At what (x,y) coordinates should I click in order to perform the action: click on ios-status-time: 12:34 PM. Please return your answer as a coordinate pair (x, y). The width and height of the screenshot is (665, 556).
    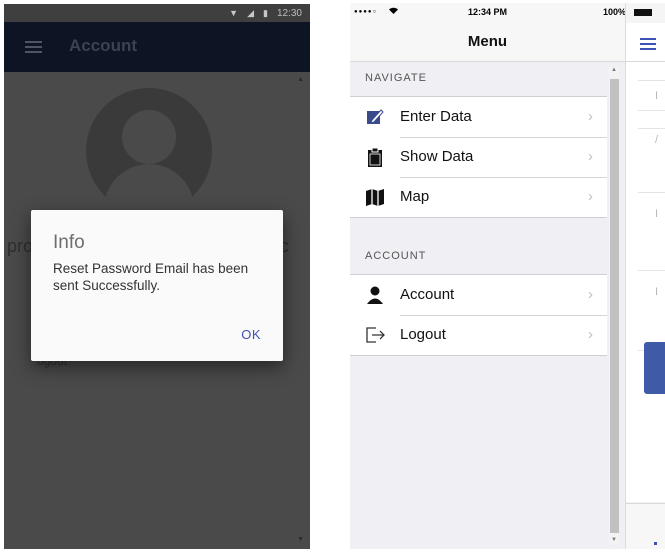
    Looking at the image, I should click on (487, 12).